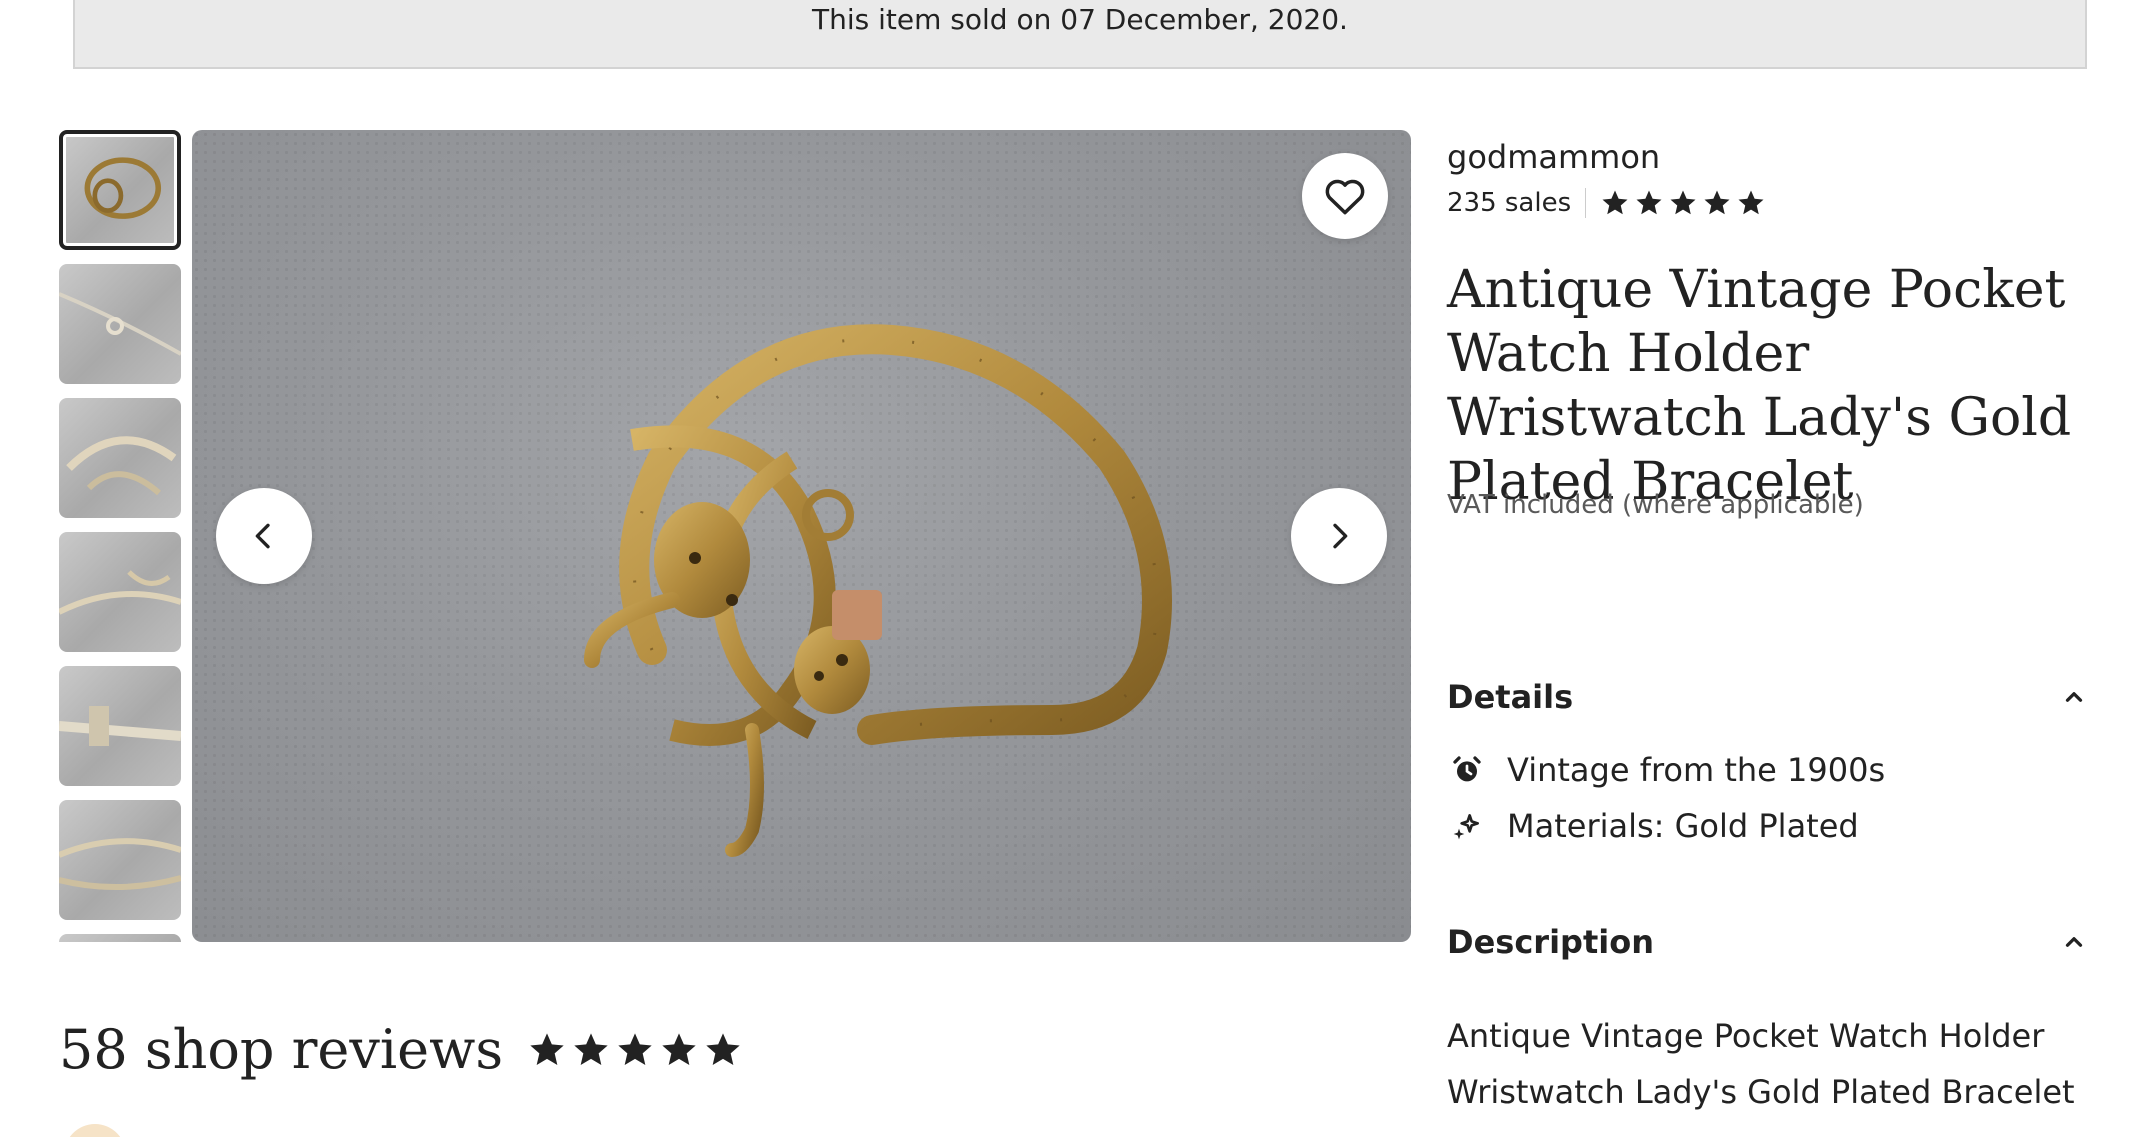 The height and width of the screenshot is (1137, 2144). I want to click on sold-banner: This item sold on 07 December, 2020., so click(1080, 34).